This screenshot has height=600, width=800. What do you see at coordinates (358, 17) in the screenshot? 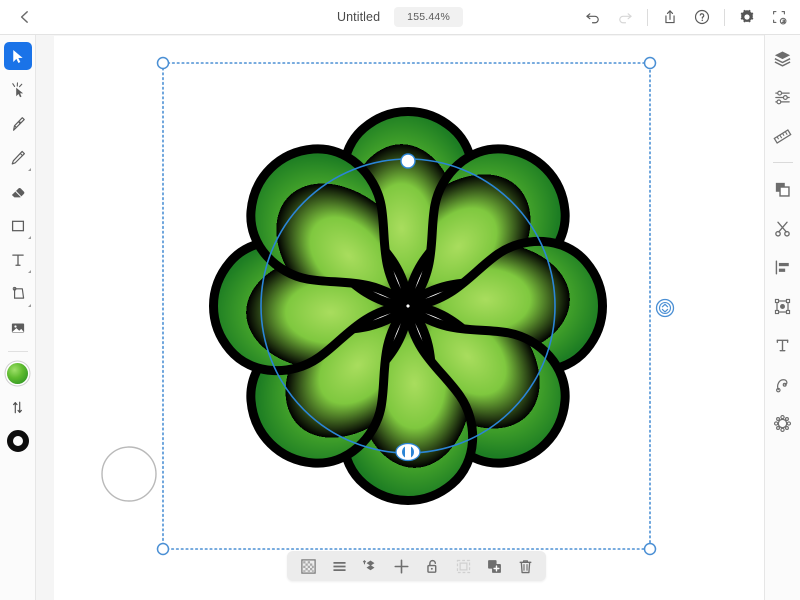
I see `document-title: Untitled` at bounding box center [358, 17].